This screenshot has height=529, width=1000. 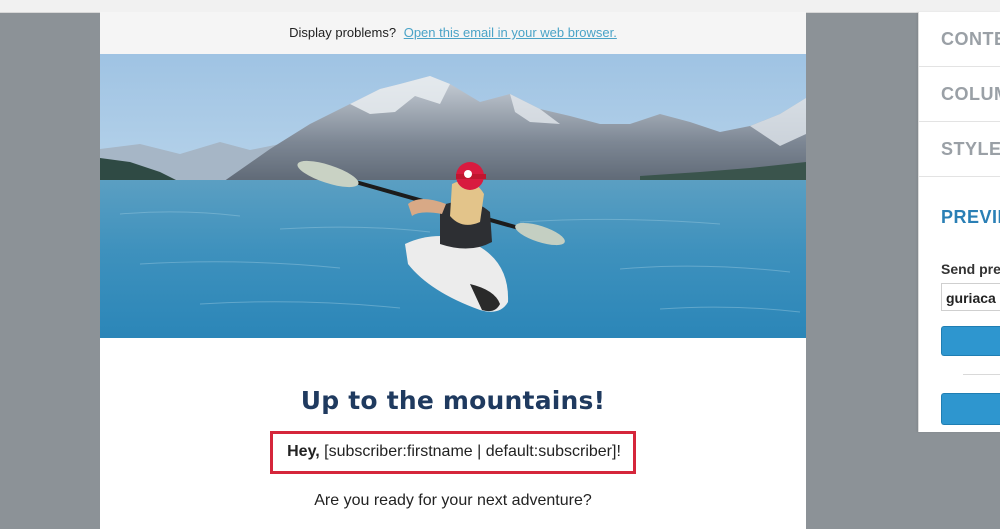 I want to click on tab-styles: STYLES, so click(x=959, y=149).